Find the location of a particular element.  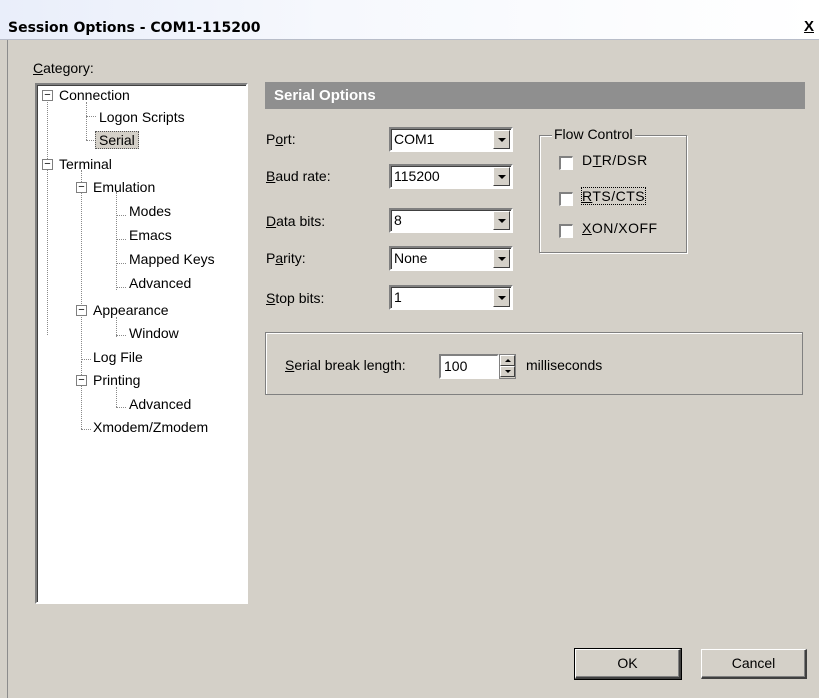

port-label-post: rt: is located at coordinates (289, 139).